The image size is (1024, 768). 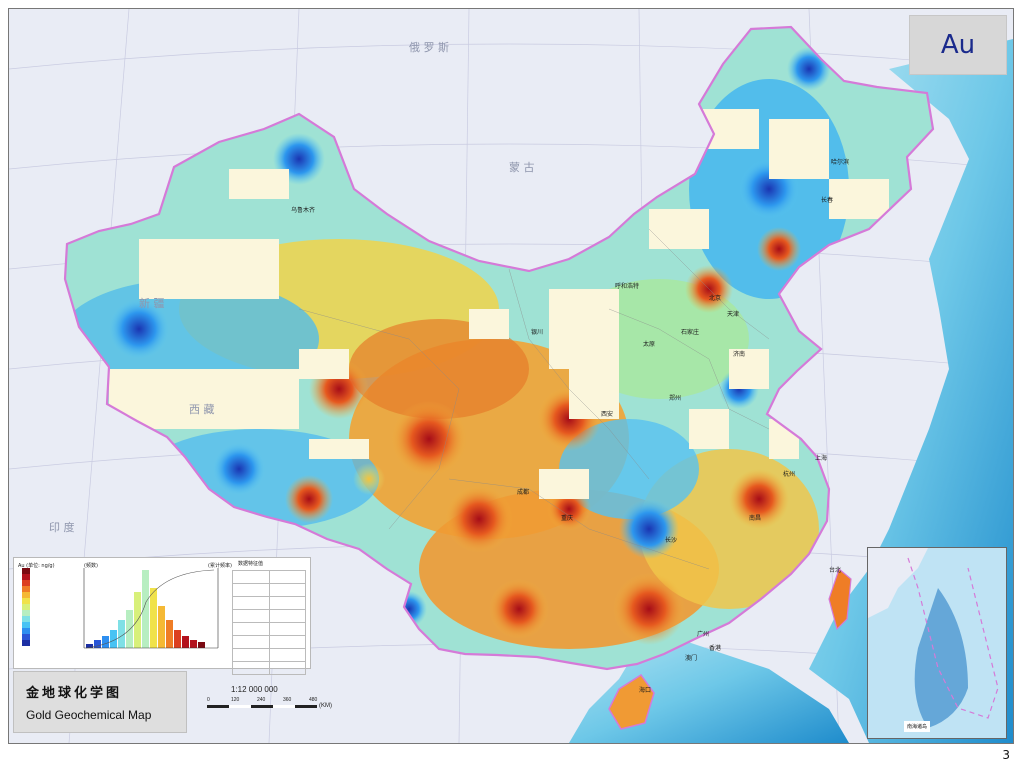 What do you see at coordinates (522, 167) in the screenshot?
I see `label-mongolia: 蒙 古` at bounding box center [522, 167].